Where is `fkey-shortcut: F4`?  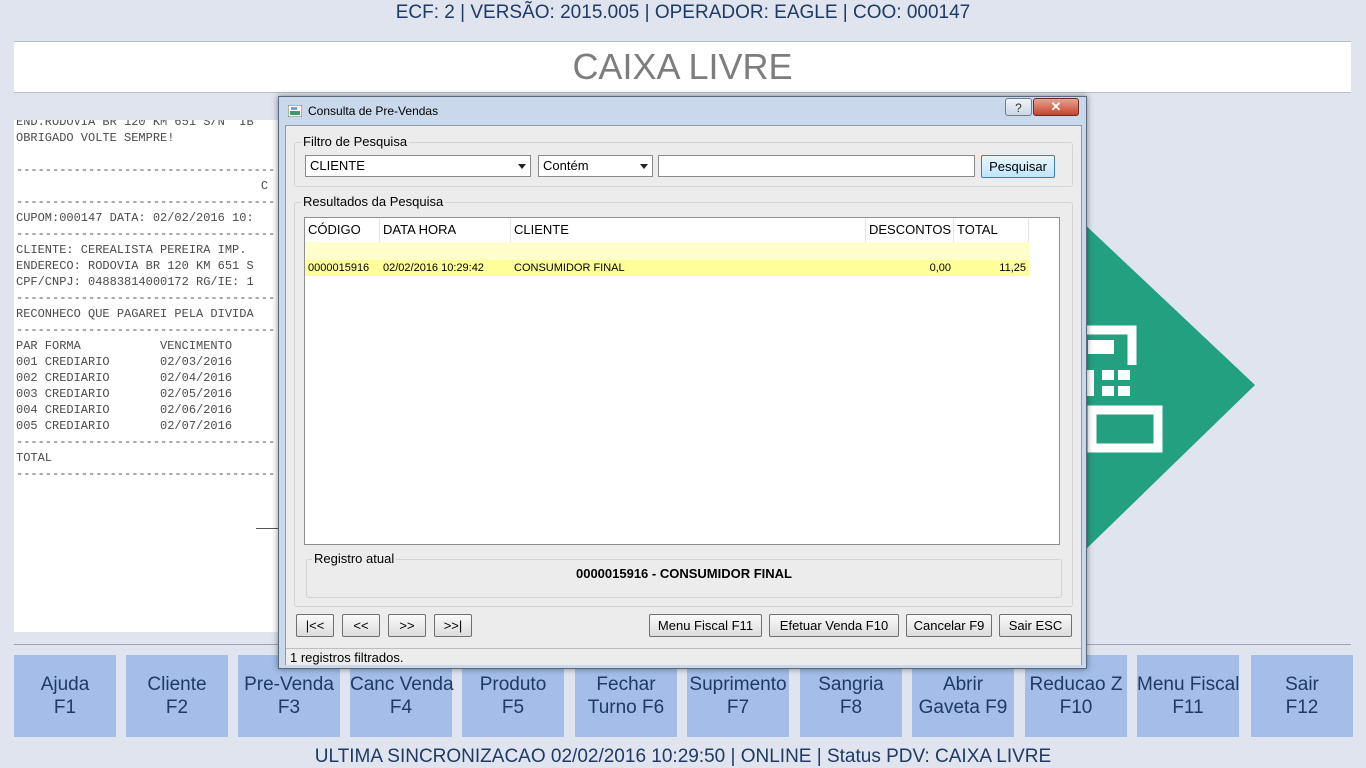 fkey-shortcut: F4 is located at coordinates (401, 707).